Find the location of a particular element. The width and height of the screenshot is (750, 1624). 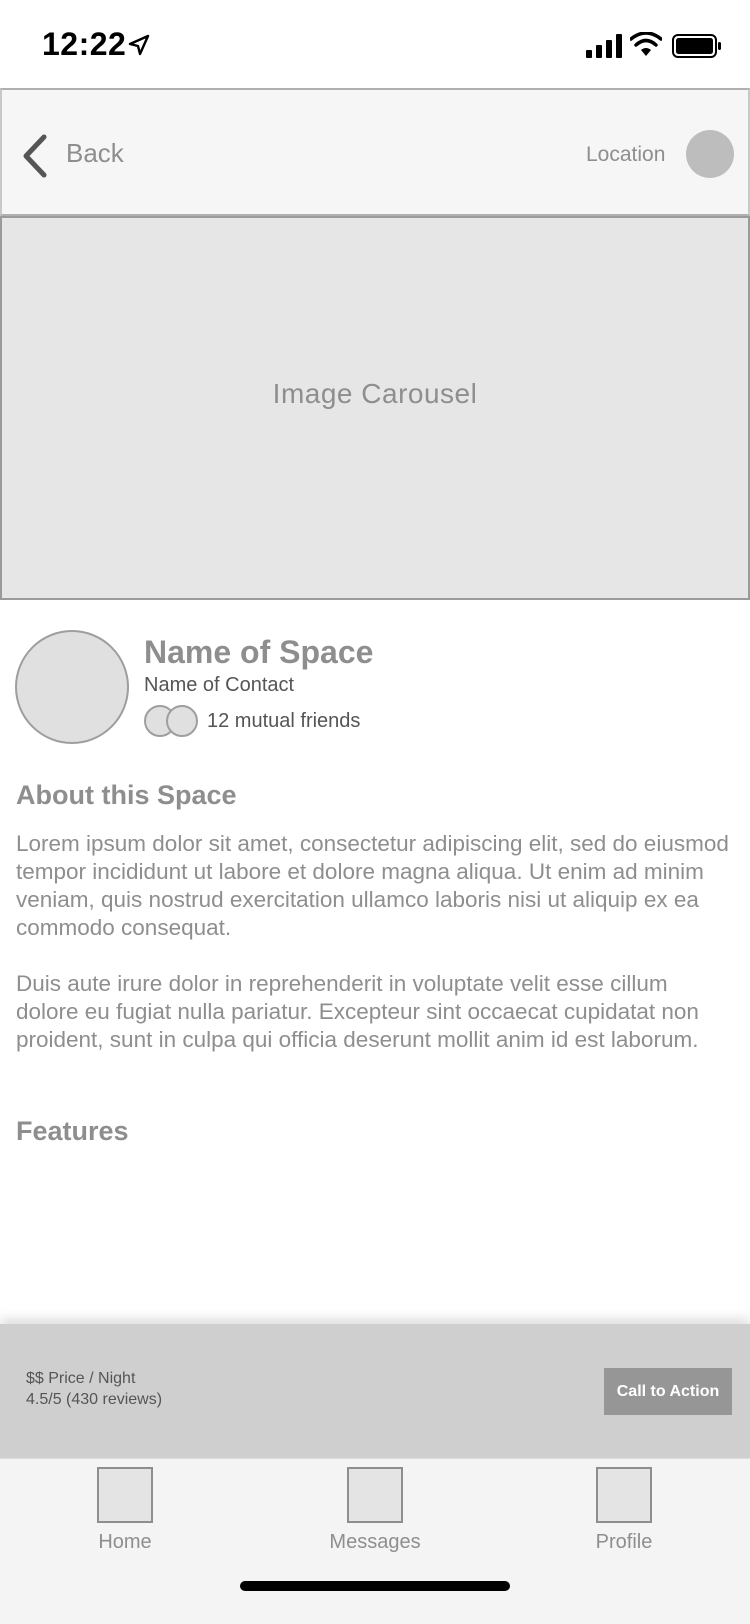

tab-messages: Messages is located at coordinates (375, 1510).